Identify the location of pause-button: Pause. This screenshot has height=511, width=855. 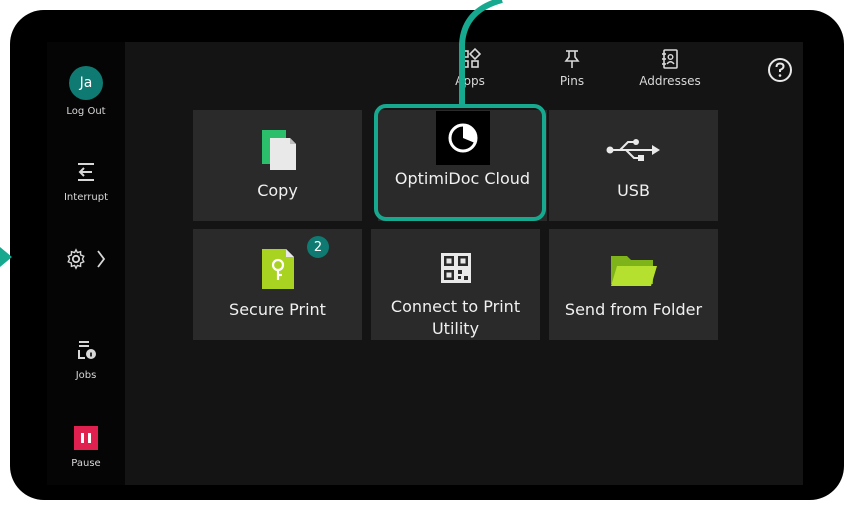
(86, 447).